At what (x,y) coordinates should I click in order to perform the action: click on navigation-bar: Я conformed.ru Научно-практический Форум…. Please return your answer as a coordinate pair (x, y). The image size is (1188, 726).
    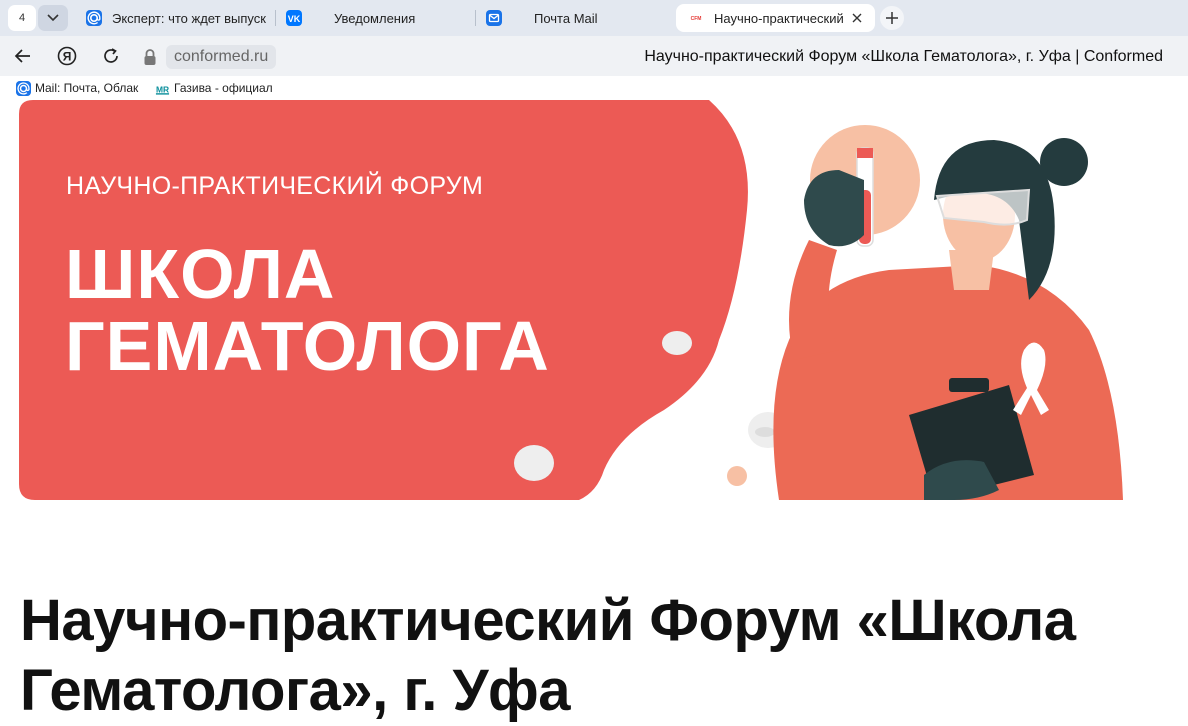
    Looking at the image, I should click on (594, 56).